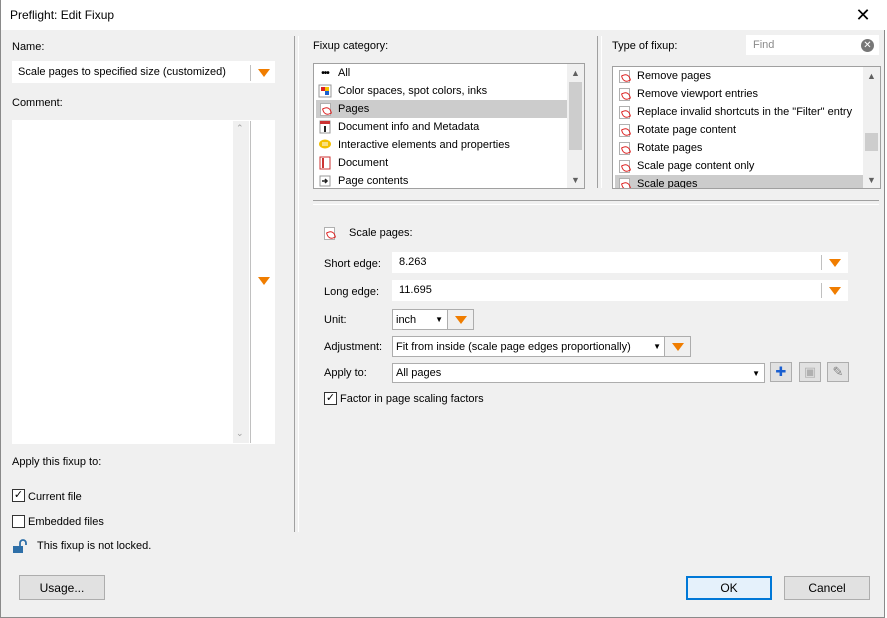  I want to click on comment-scrollbar: ⌃ ⌄, so click(241, 282).